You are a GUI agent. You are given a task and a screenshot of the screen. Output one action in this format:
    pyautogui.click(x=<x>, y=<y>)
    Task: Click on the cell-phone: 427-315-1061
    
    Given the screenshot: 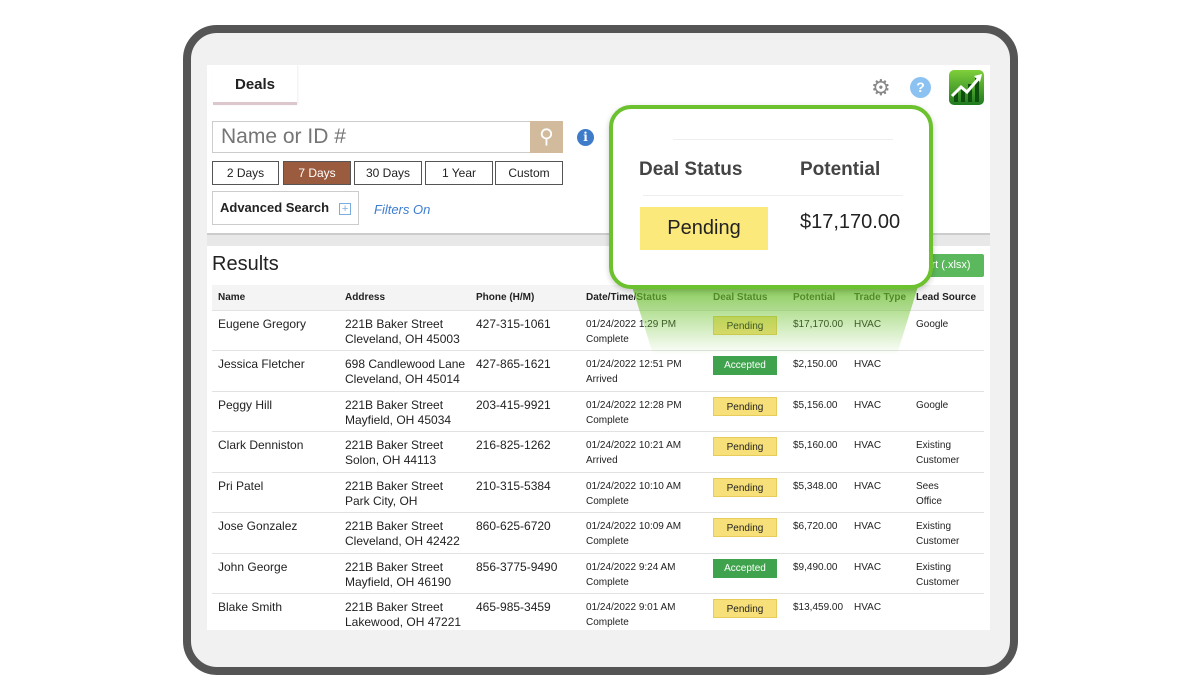 What is the action you would take?
    pyautogui.click(x=525, y=330)
    